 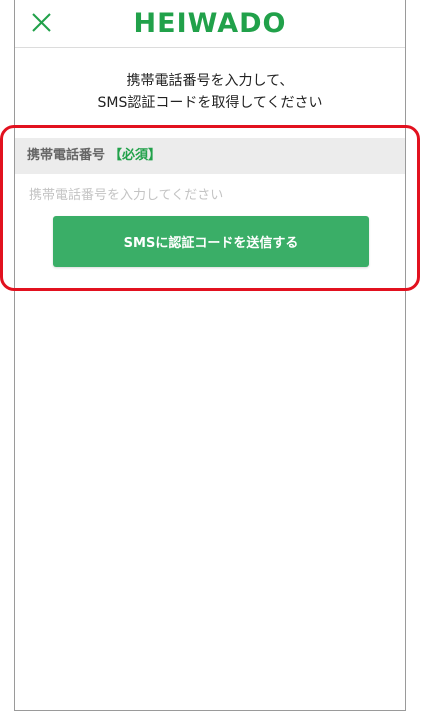 I want to click on instruction-text: 携帯電話番号を入力して、 SMS認証コードを取得してください, so click(x=210, y=92).